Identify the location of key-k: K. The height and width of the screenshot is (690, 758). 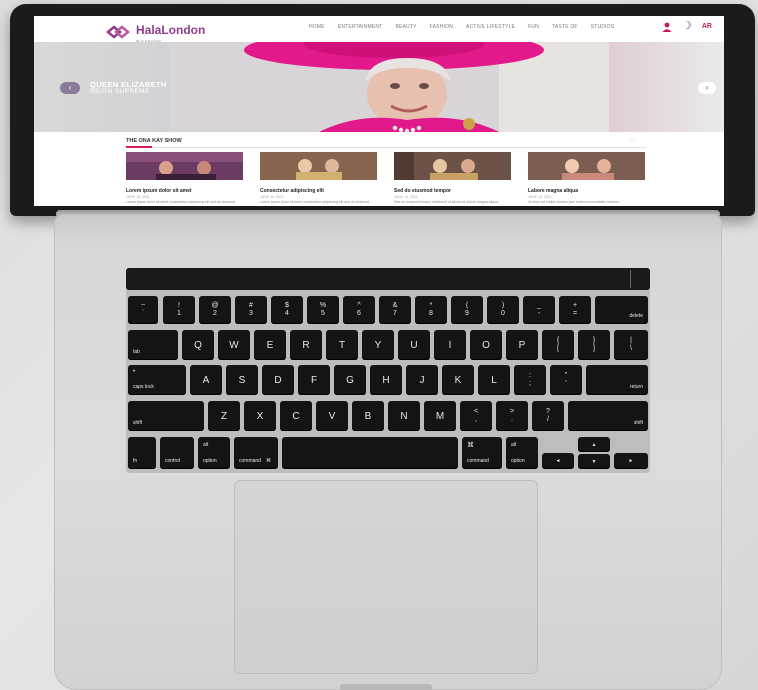
(458, 380).